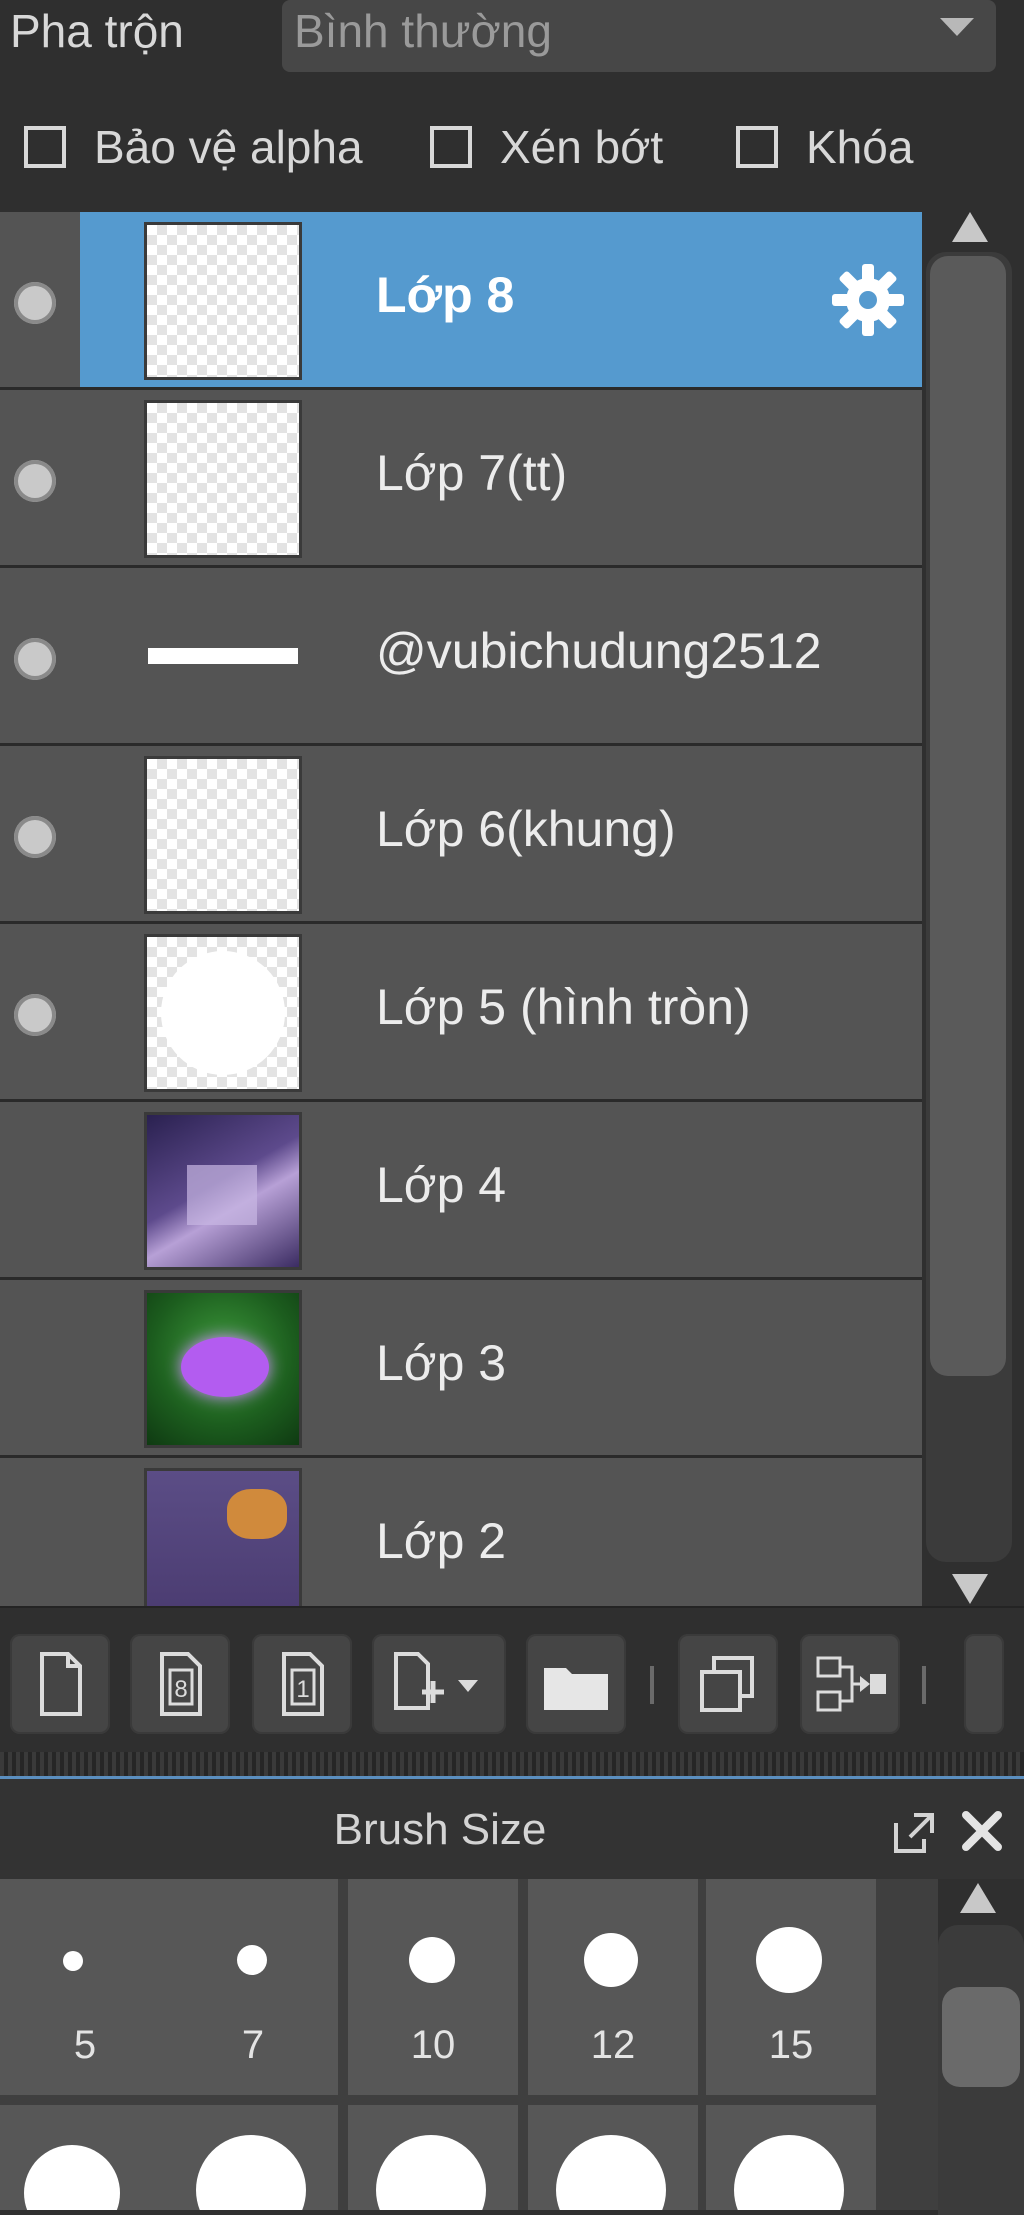 Image resolution: width=1024 pixels, height=2215 pixels. I want to click on brush-size-option: 15, so click(791, 1987).